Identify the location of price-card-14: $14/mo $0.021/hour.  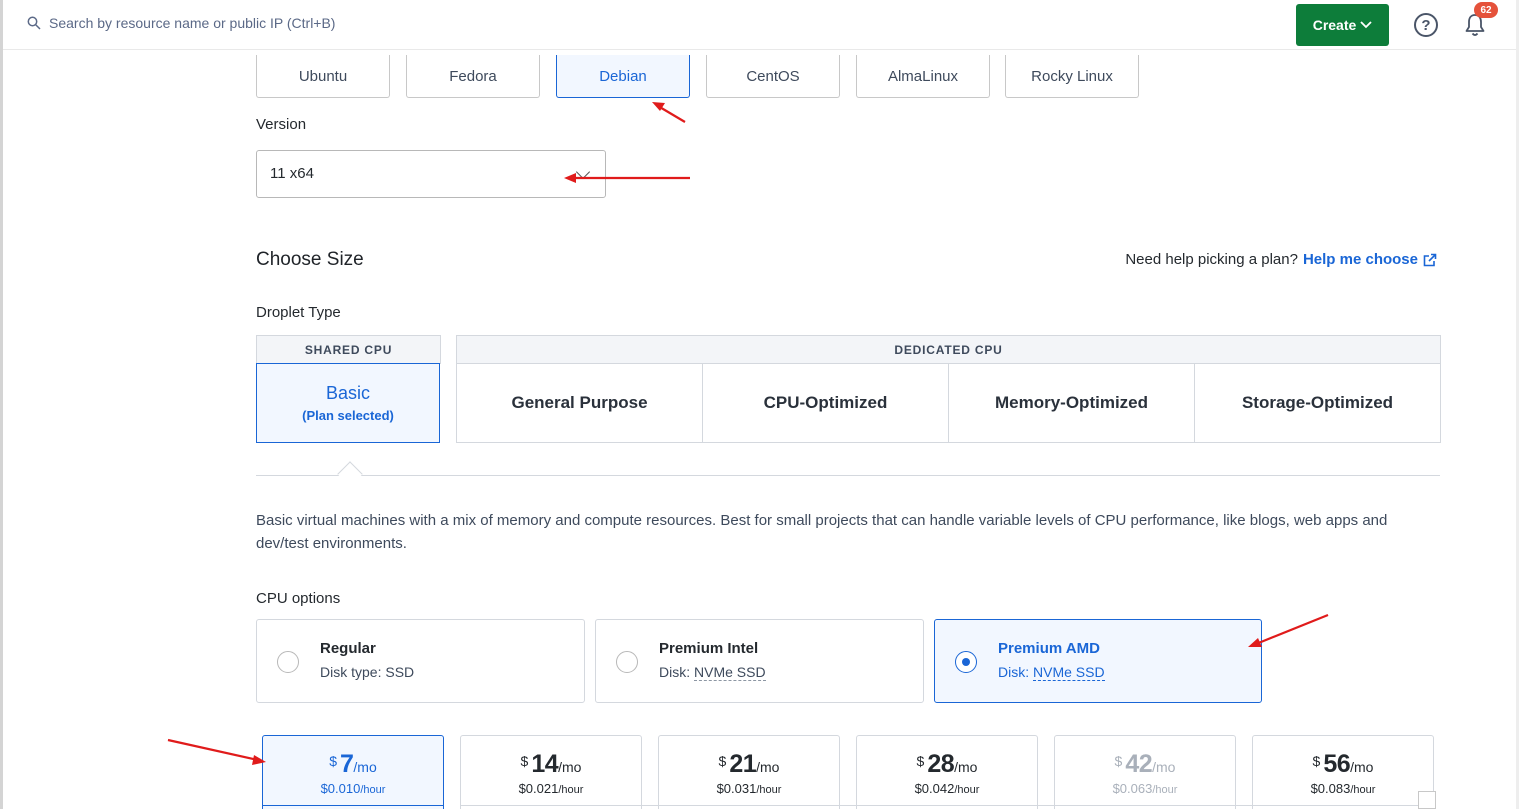
(551, 772).